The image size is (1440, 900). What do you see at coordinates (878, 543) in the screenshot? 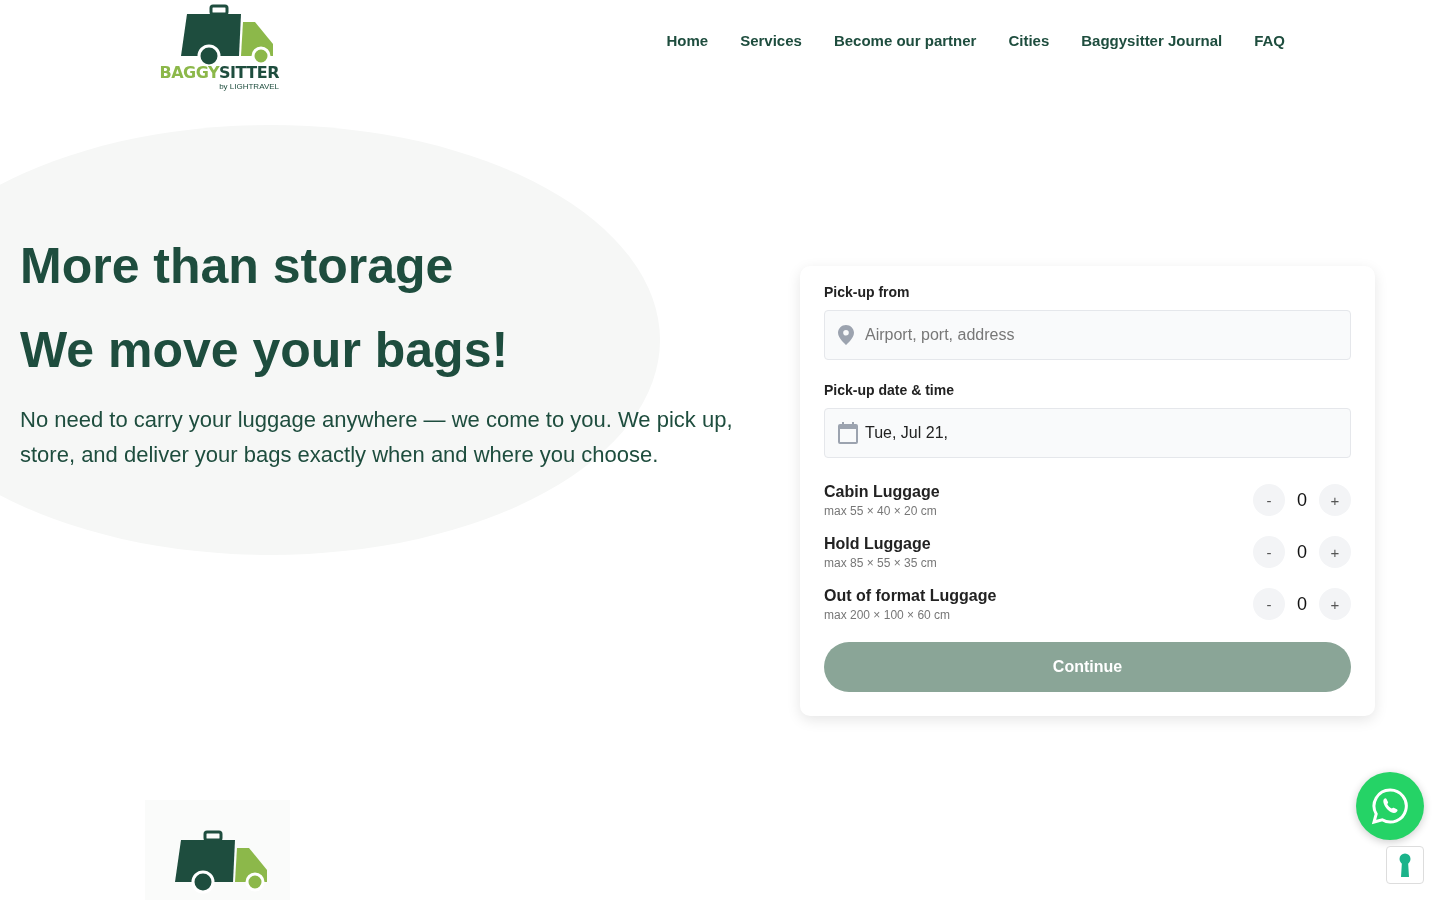
I see `luggage-name: Hold Luggage` at bounding box center [878, 543].